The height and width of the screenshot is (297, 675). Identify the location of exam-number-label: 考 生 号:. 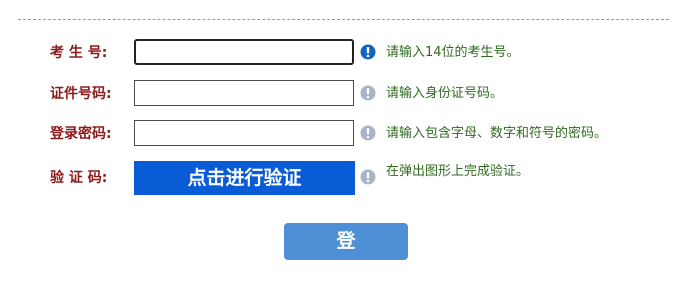
(79, 53).